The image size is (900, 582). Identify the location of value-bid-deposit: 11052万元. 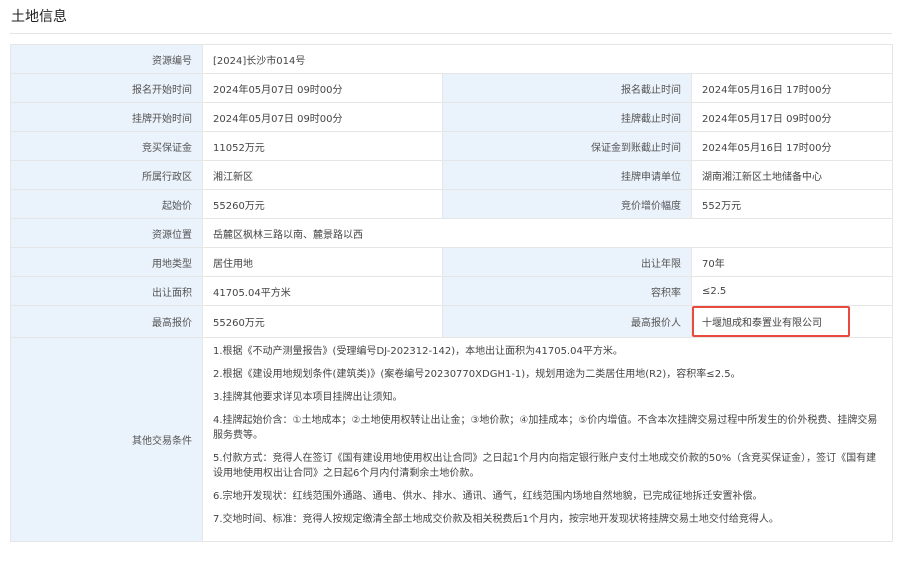
(322, 146).